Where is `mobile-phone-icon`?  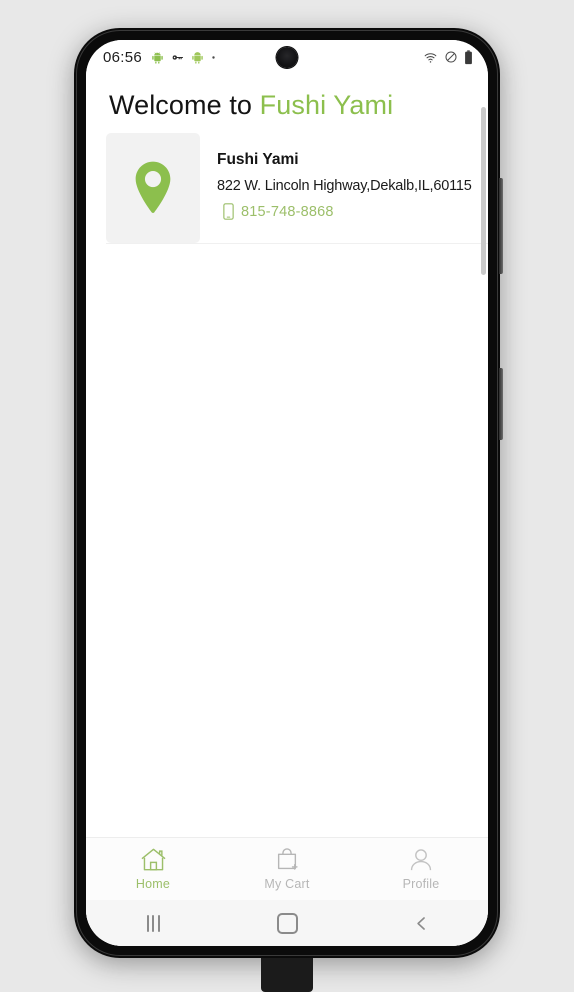 mobile-phone-icon is located at coordinates (228, 211).